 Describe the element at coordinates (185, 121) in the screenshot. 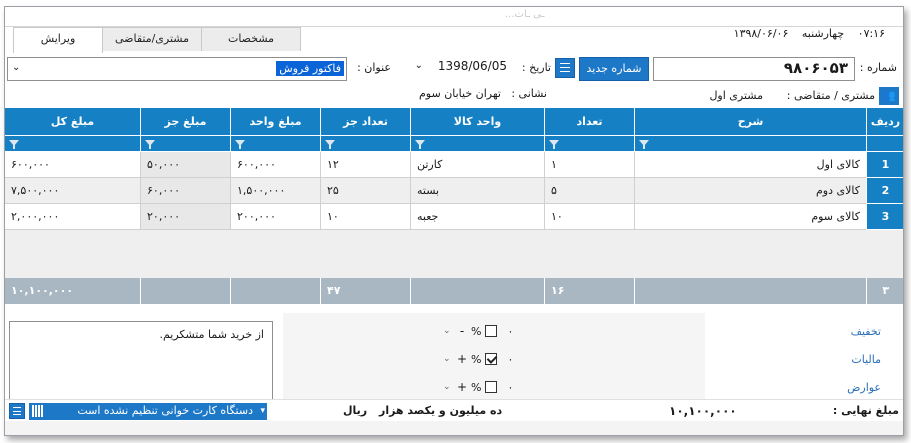

I see `col-header-sub-price: مبلغ جز` at that location.